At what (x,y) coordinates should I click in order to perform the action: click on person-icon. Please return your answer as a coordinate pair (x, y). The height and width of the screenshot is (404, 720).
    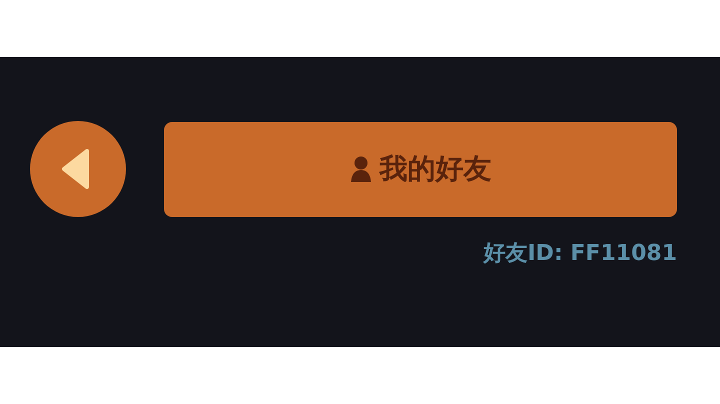
    Looking at the image, I should click on (361, 169).